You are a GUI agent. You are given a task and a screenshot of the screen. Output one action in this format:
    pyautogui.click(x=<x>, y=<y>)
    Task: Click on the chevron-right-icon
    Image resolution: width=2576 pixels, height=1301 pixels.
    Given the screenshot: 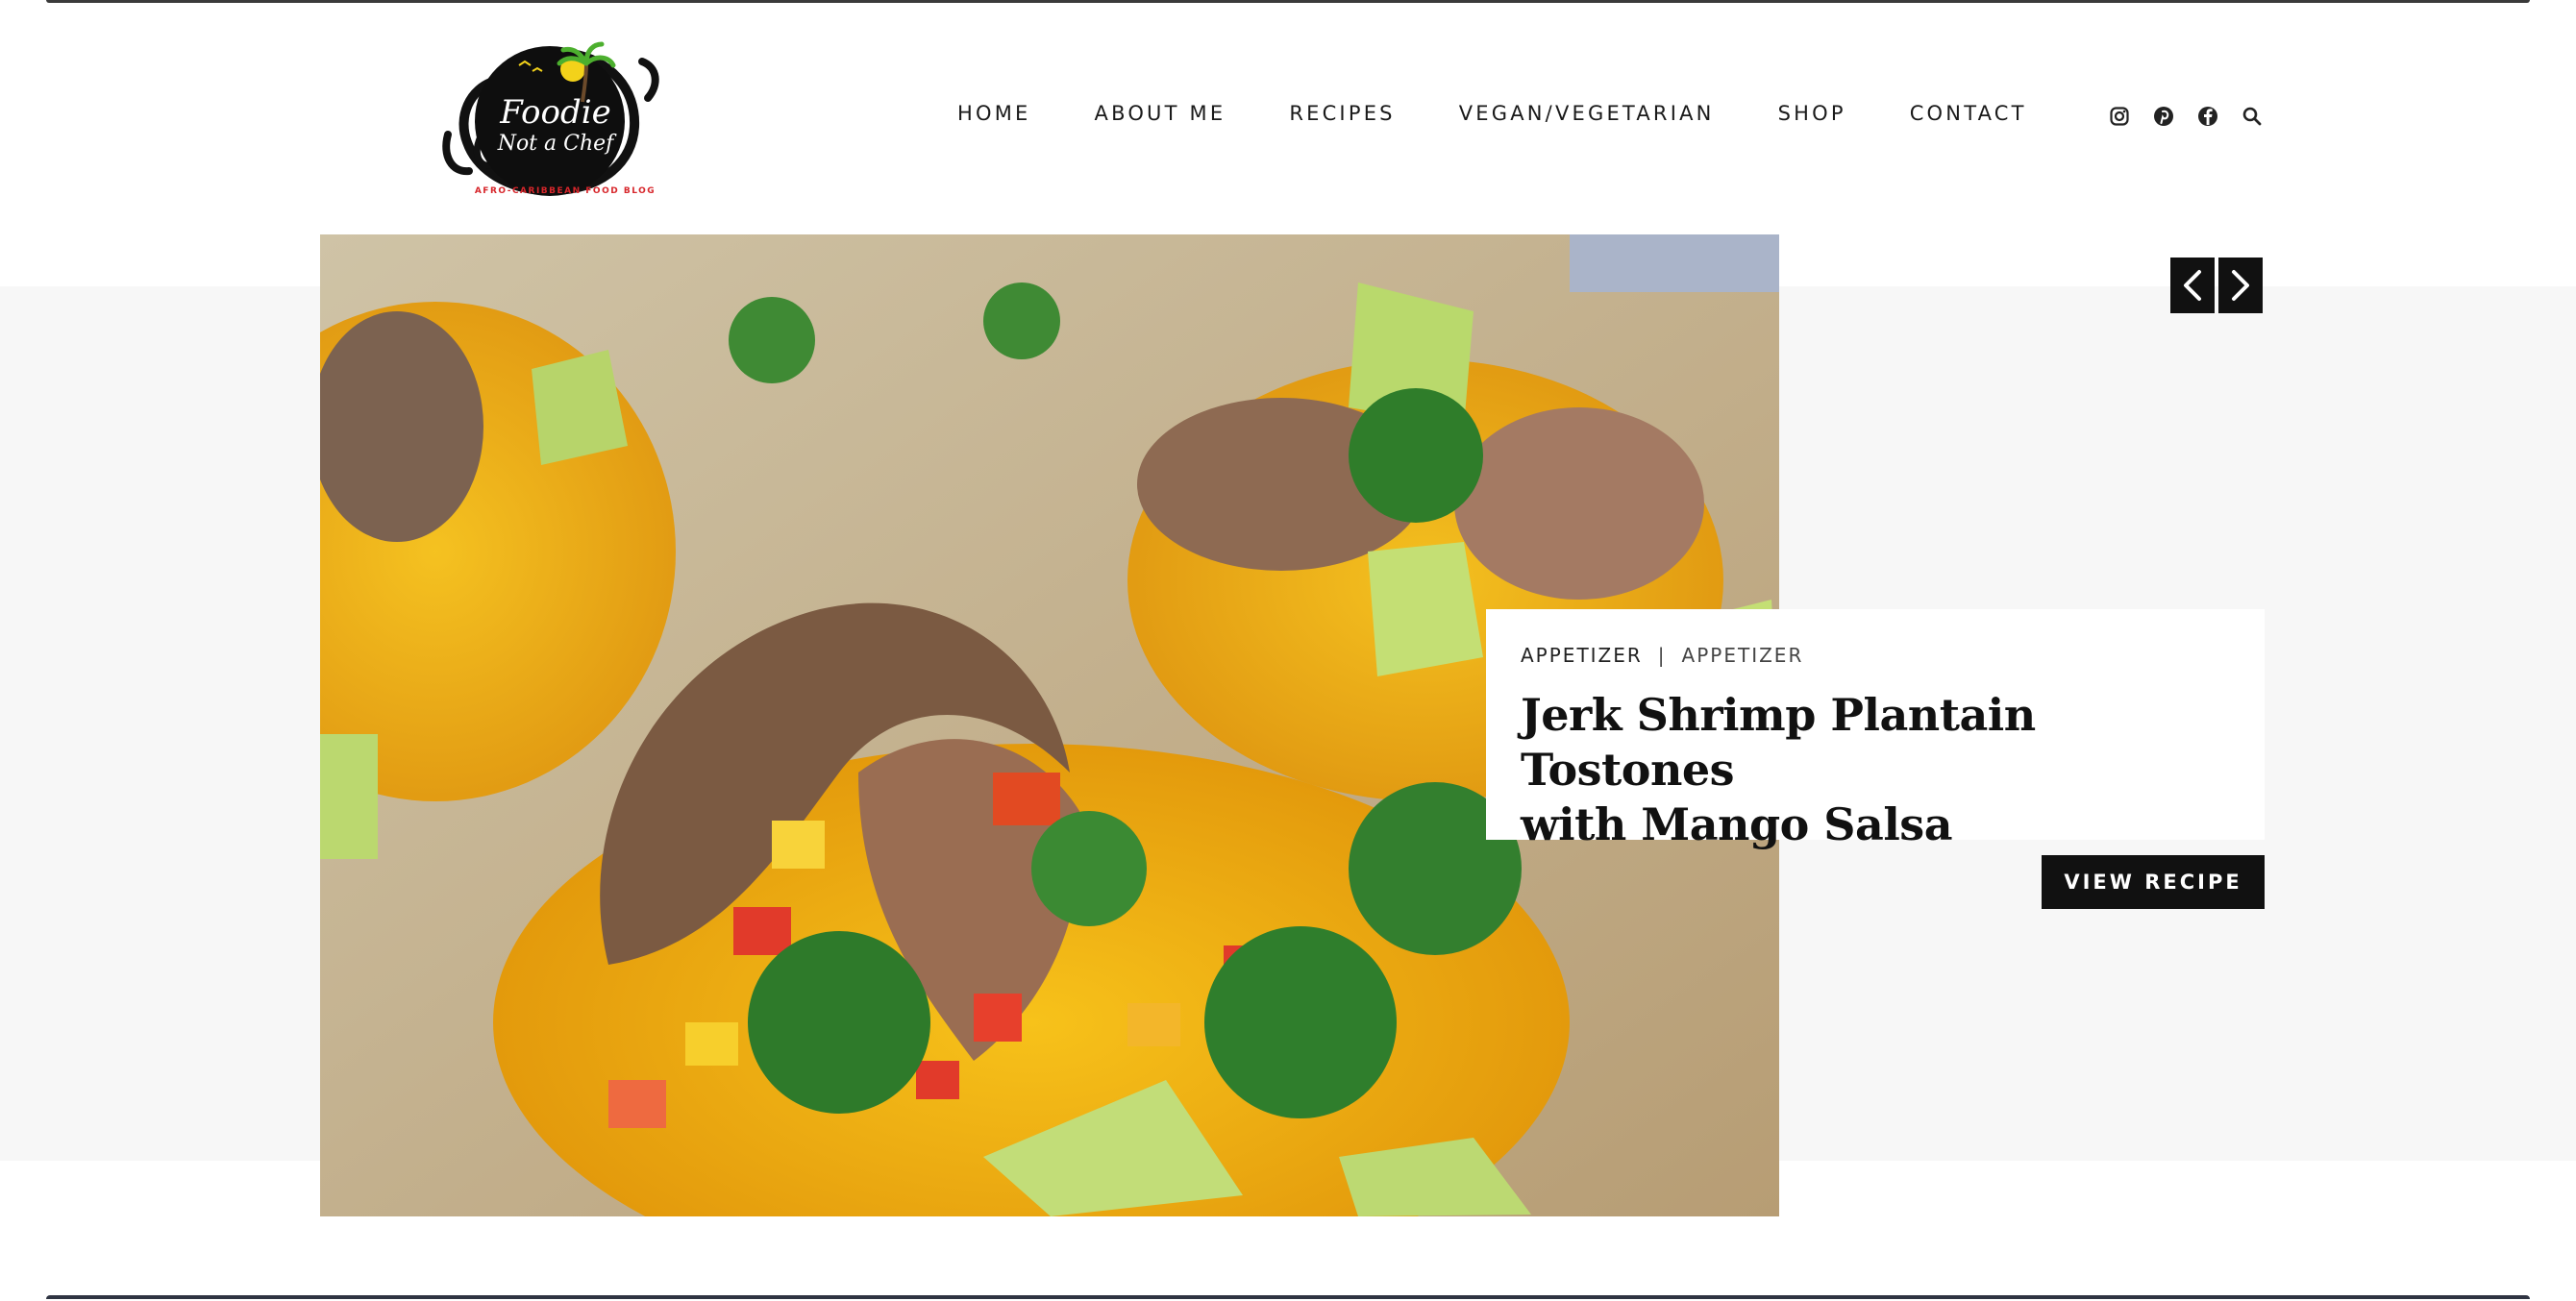 What is the action you would take?
    pyautogui.click(x=2241, y=285)
    